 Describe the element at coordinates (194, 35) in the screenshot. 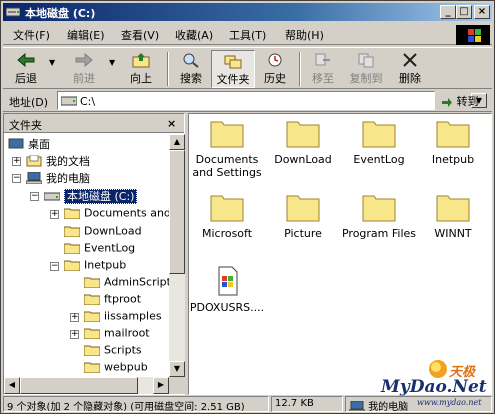

I see `menu-favorites: 收藏(A)` at that location.